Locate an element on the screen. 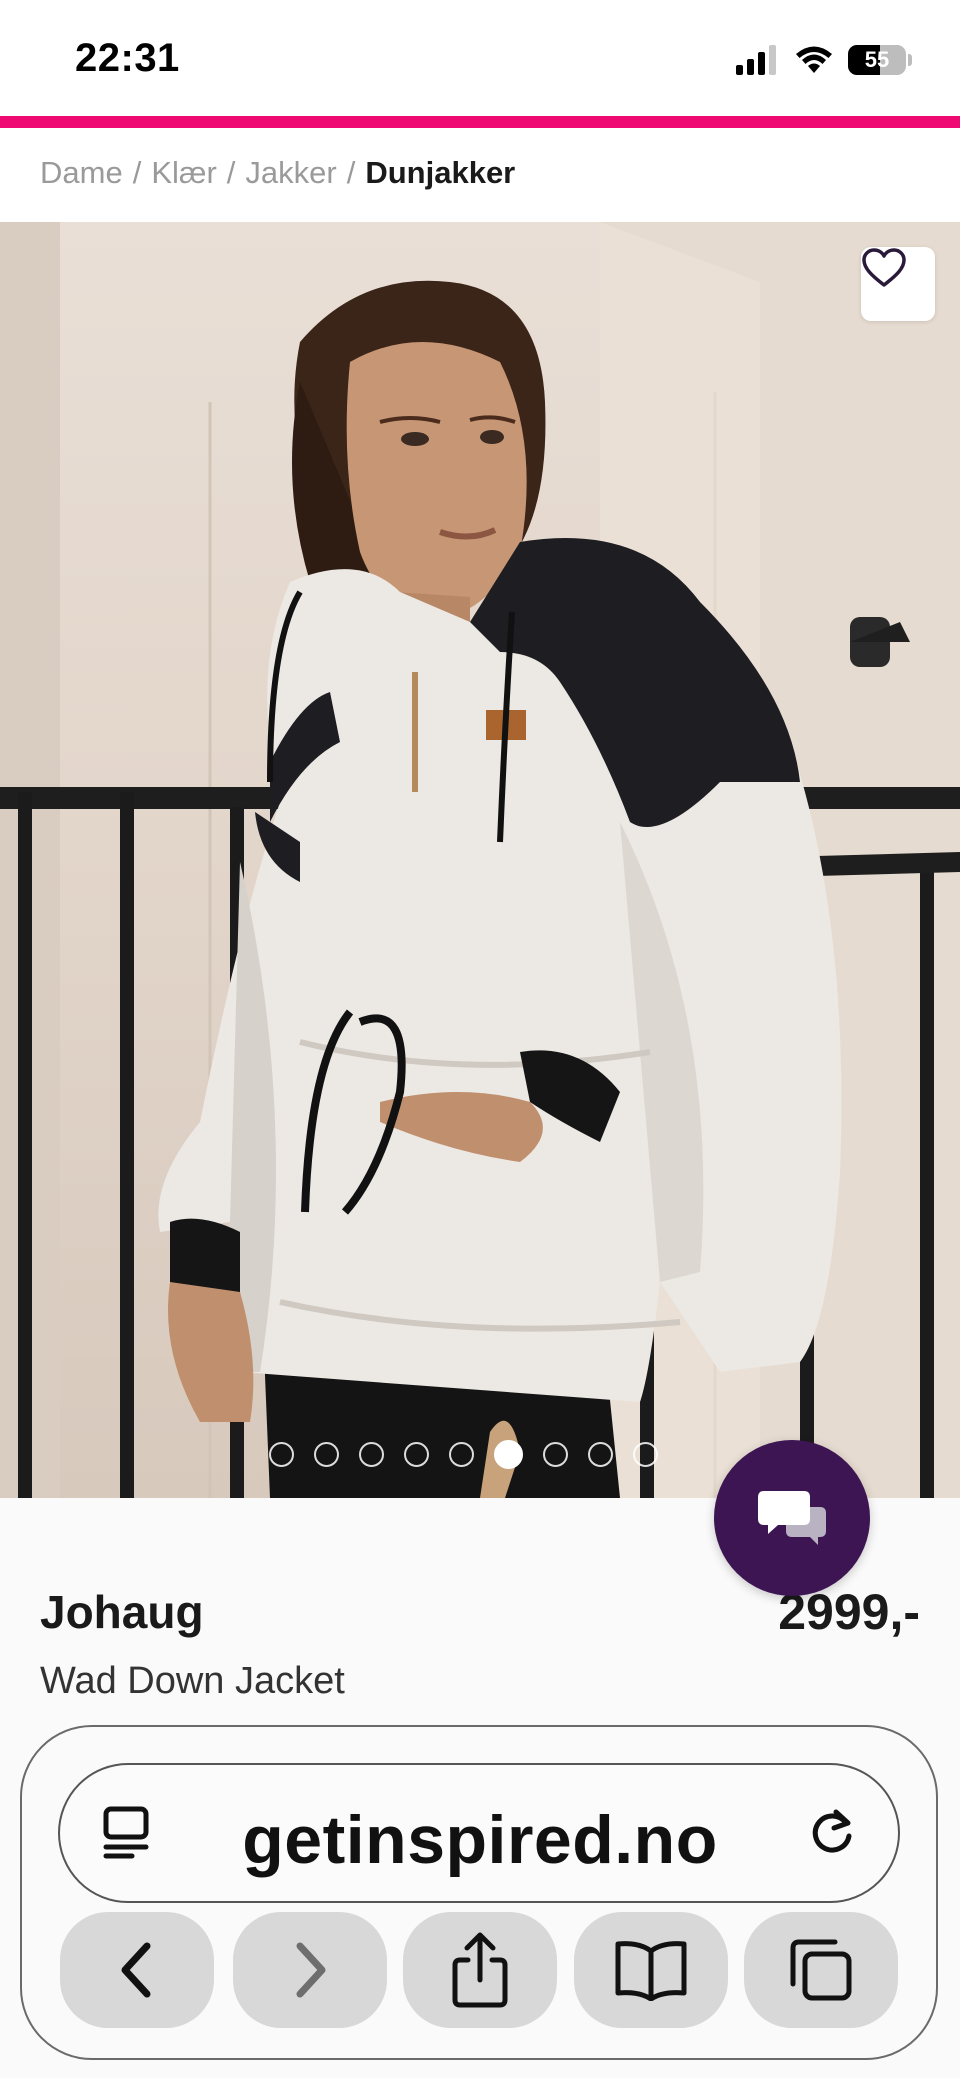 This screenshot has width=960, height=2078. tabs-icon is located at coordinates (821, 1970).